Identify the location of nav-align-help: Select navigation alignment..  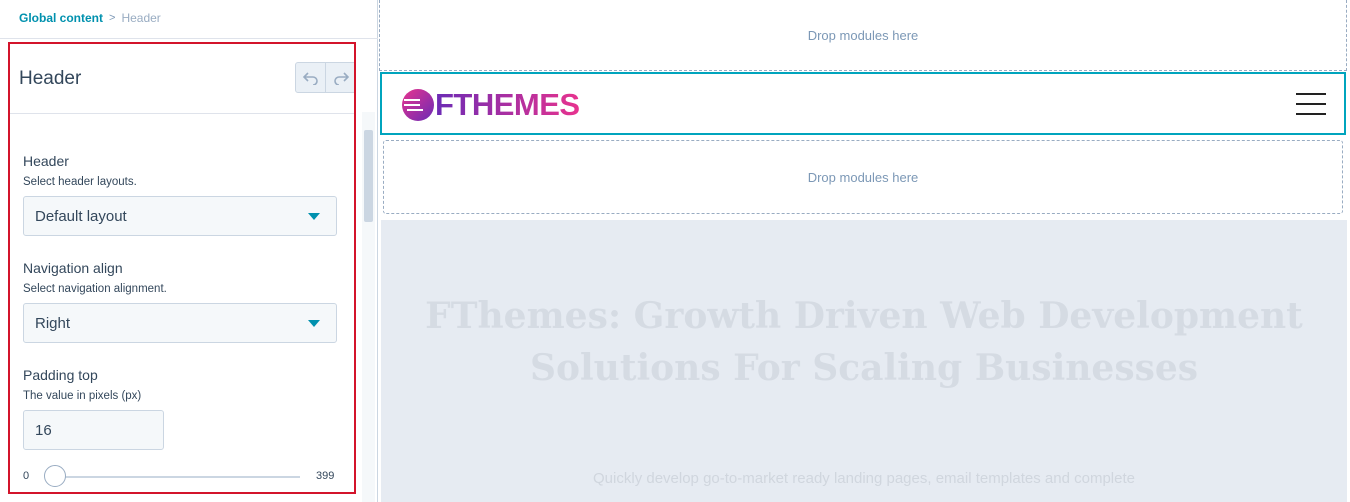
(95, 289).